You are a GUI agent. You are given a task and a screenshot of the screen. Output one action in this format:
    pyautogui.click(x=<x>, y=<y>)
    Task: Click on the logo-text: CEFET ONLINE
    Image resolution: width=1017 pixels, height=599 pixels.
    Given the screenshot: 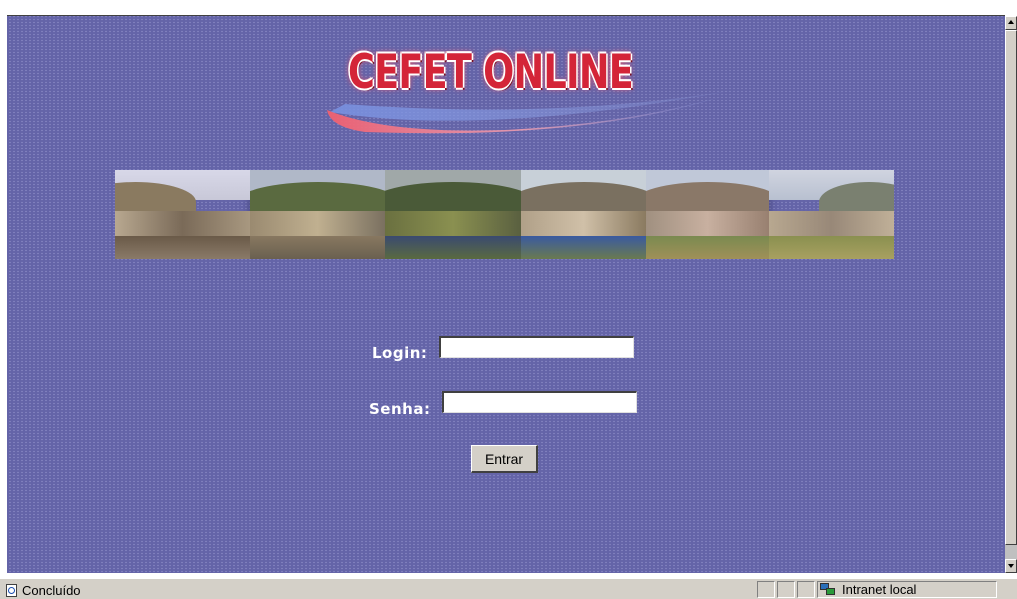 What is the action you would take?
    pyautogui.click(x=491, y=72)
    